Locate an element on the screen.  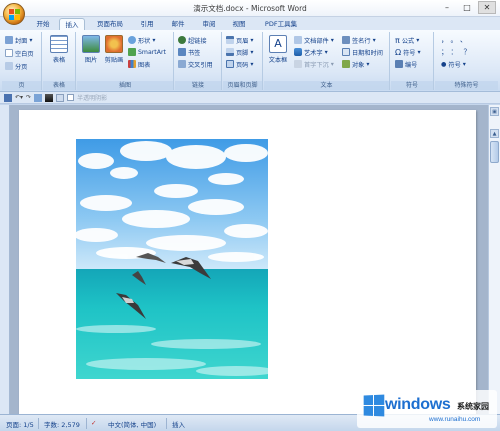
special-symbol-label: 符号 is located at coordinates (454, 65).